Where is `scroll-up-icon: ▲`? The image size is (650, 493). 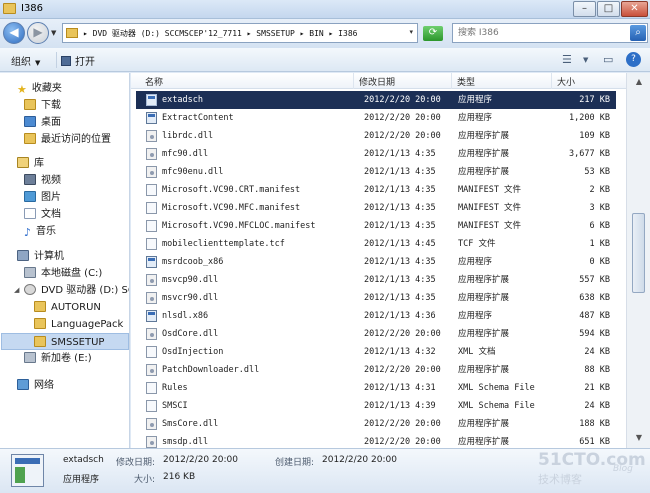 scroll-up-icon: ▲ is located at coordinates (639, 82).